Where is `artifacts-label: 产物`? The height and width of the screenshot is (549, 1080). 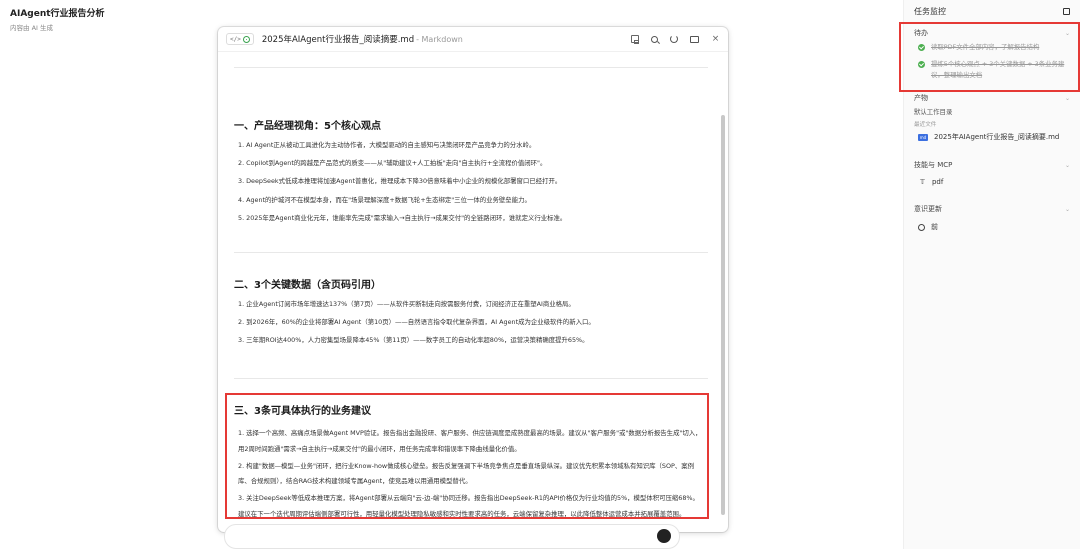 artifacts-label: 产物 is located at coordinates (921, 98).